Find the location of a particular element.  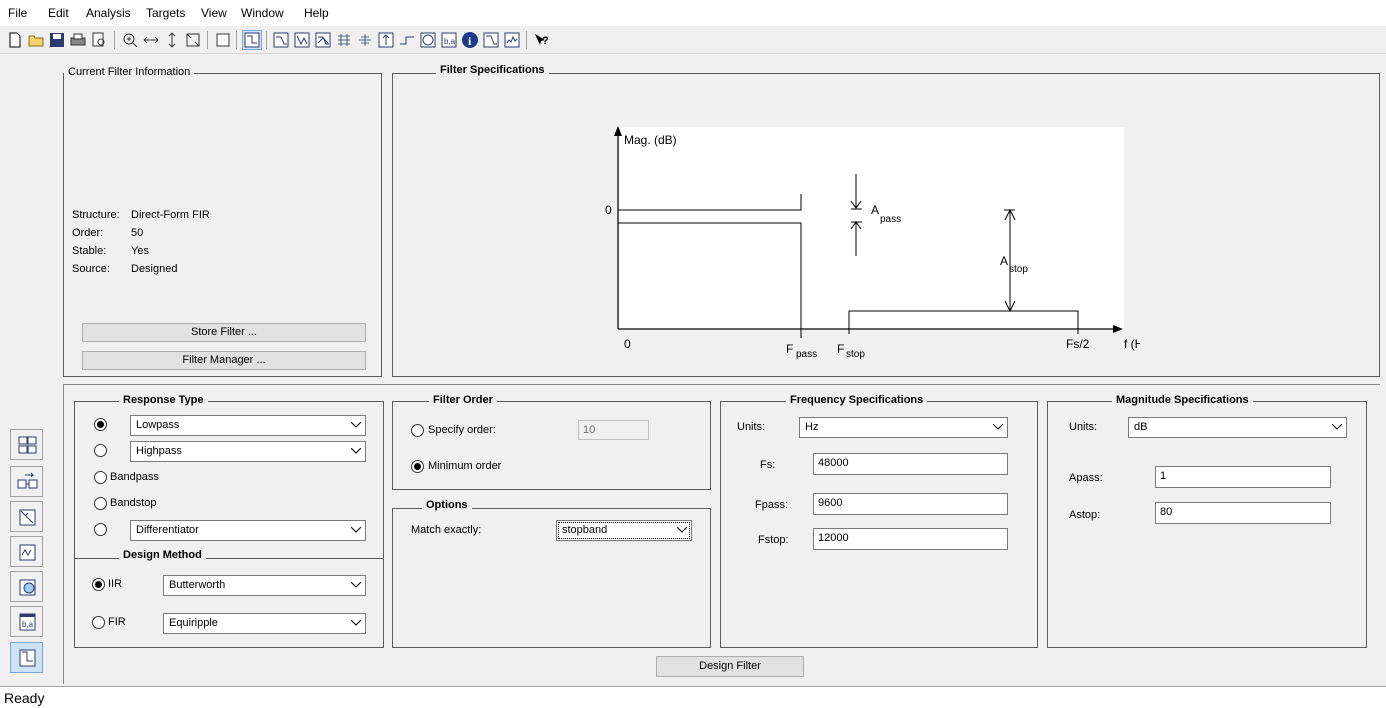

menu-edit: Edit is located at coordinates (58, 13).